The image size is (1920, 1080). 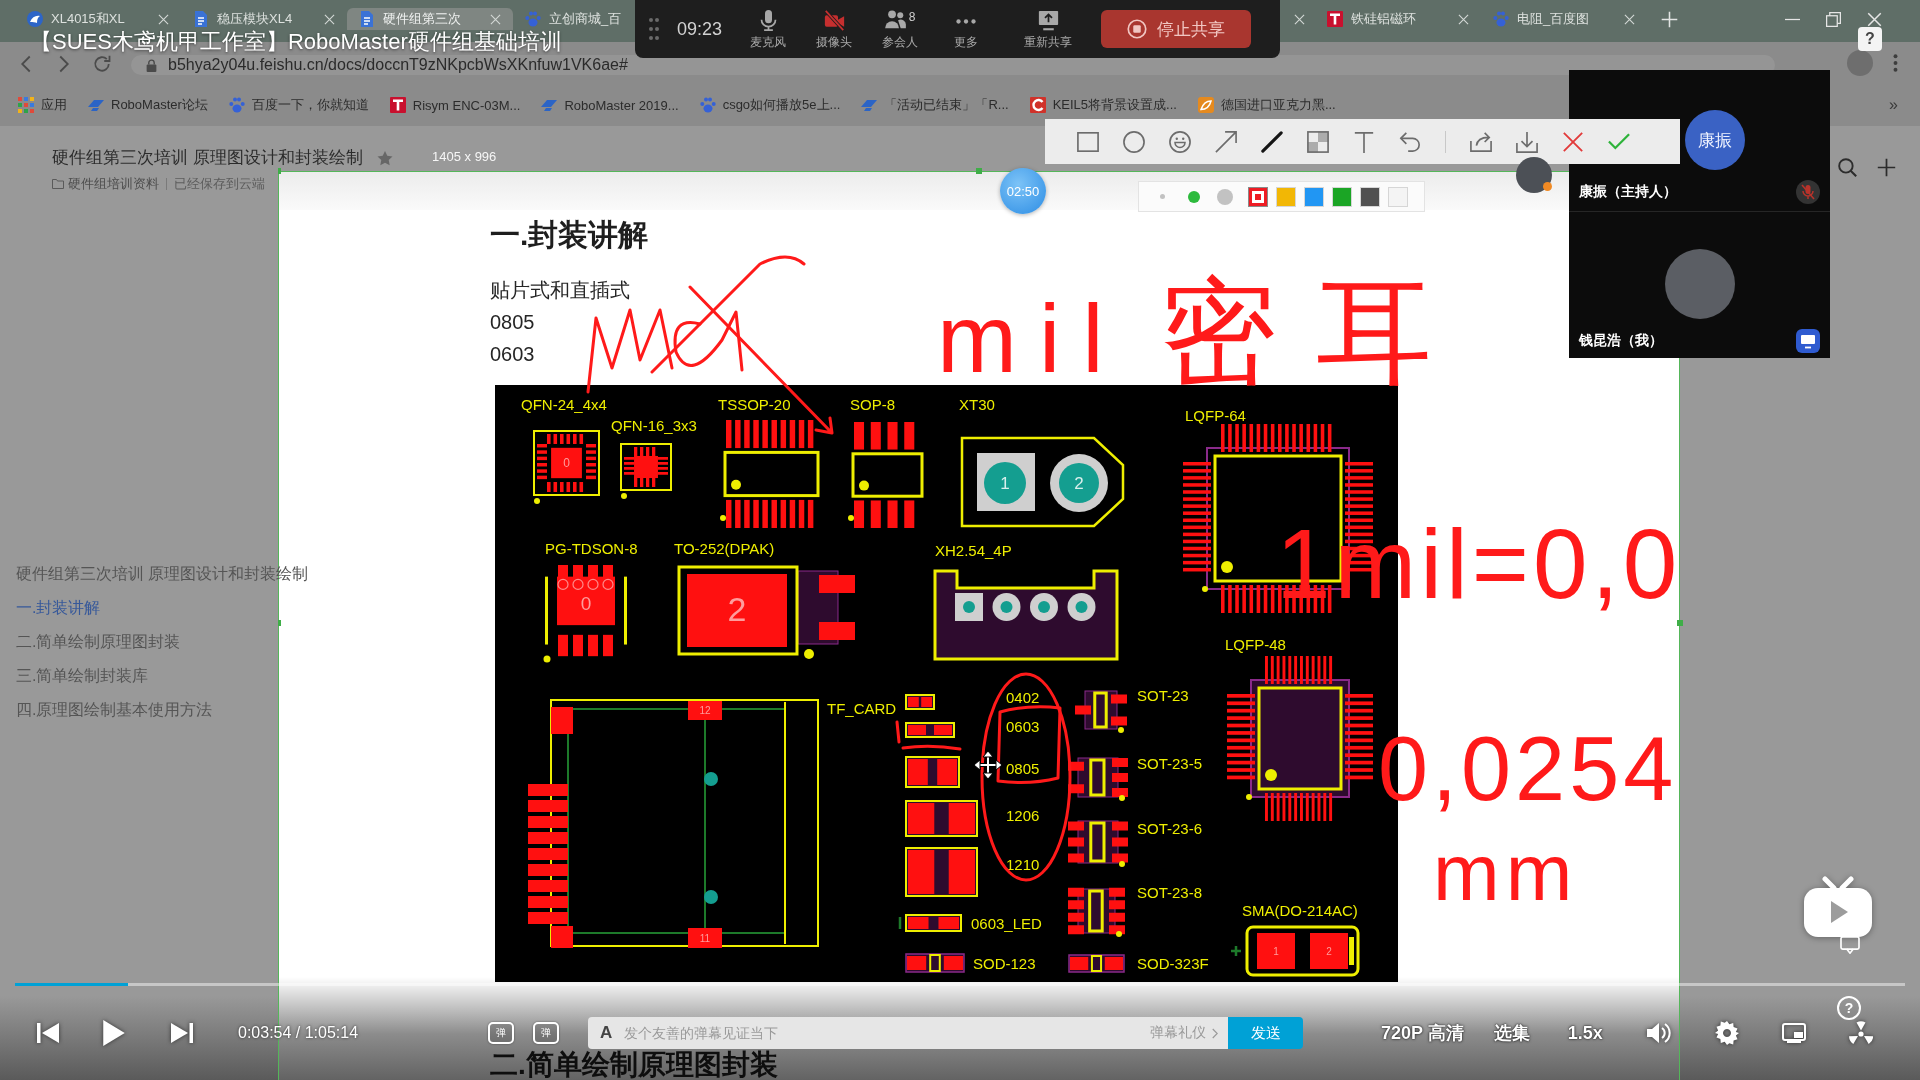 I want to click on footprint-label: 0805, so click(x=1023, y=768).